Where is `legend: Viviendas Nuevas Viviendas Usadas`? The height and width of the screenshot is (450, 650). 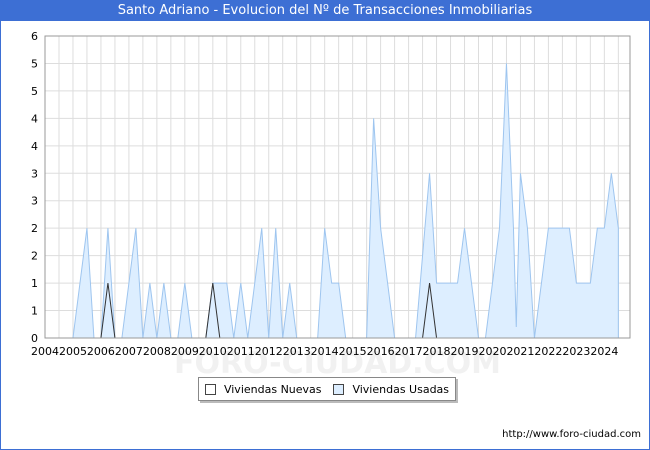 legend: Viviendas Nuevas Viviendas Usadas is located at coordinates (327, 389).